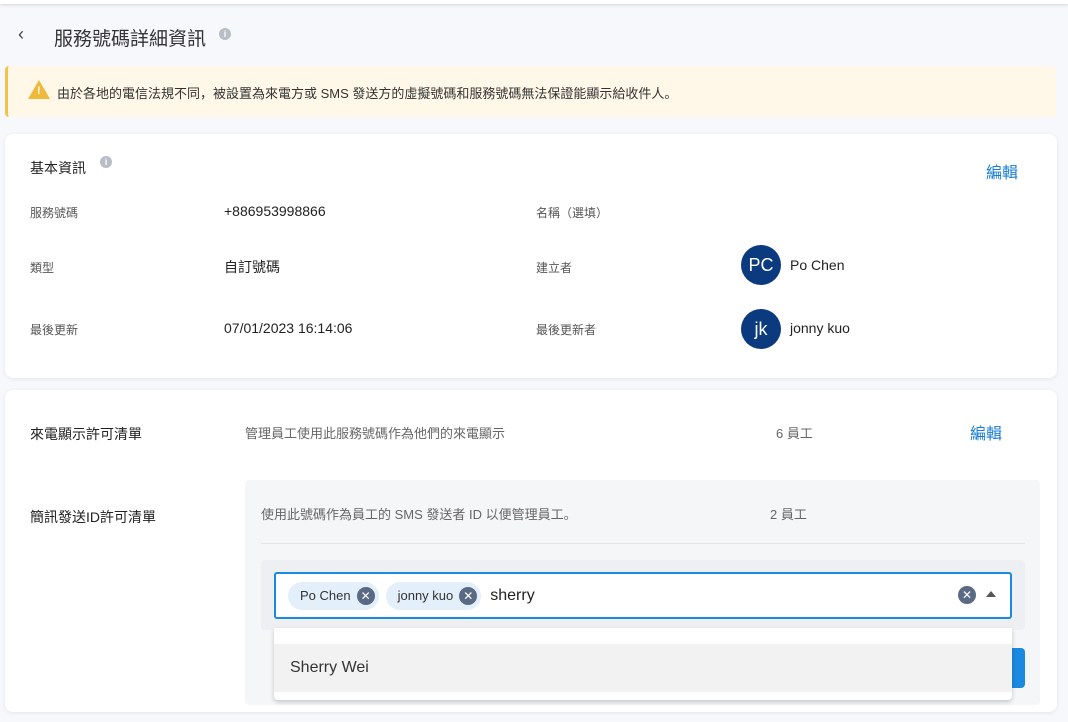 The width and height of the screenshot is (1068, 722). I want to click on sms-id-label: 簡訊發送ID許可清單, so click(93, 517).